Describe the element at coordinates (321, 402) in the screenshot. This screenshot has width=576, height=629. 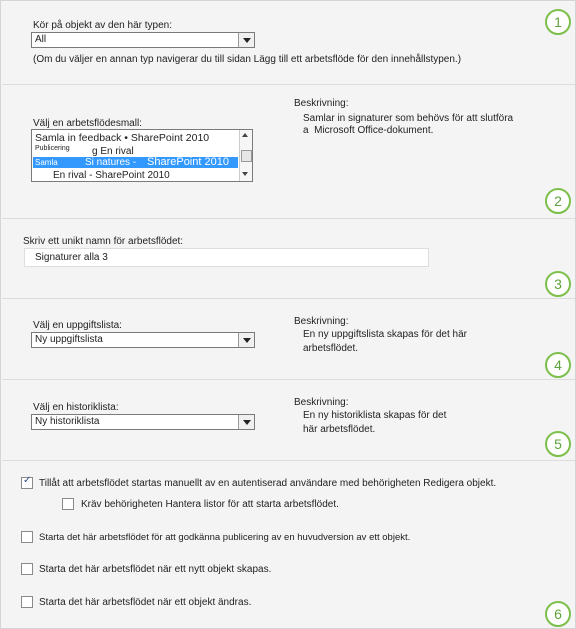
I see `history-list-description-label: Beskrivning:` at that location.